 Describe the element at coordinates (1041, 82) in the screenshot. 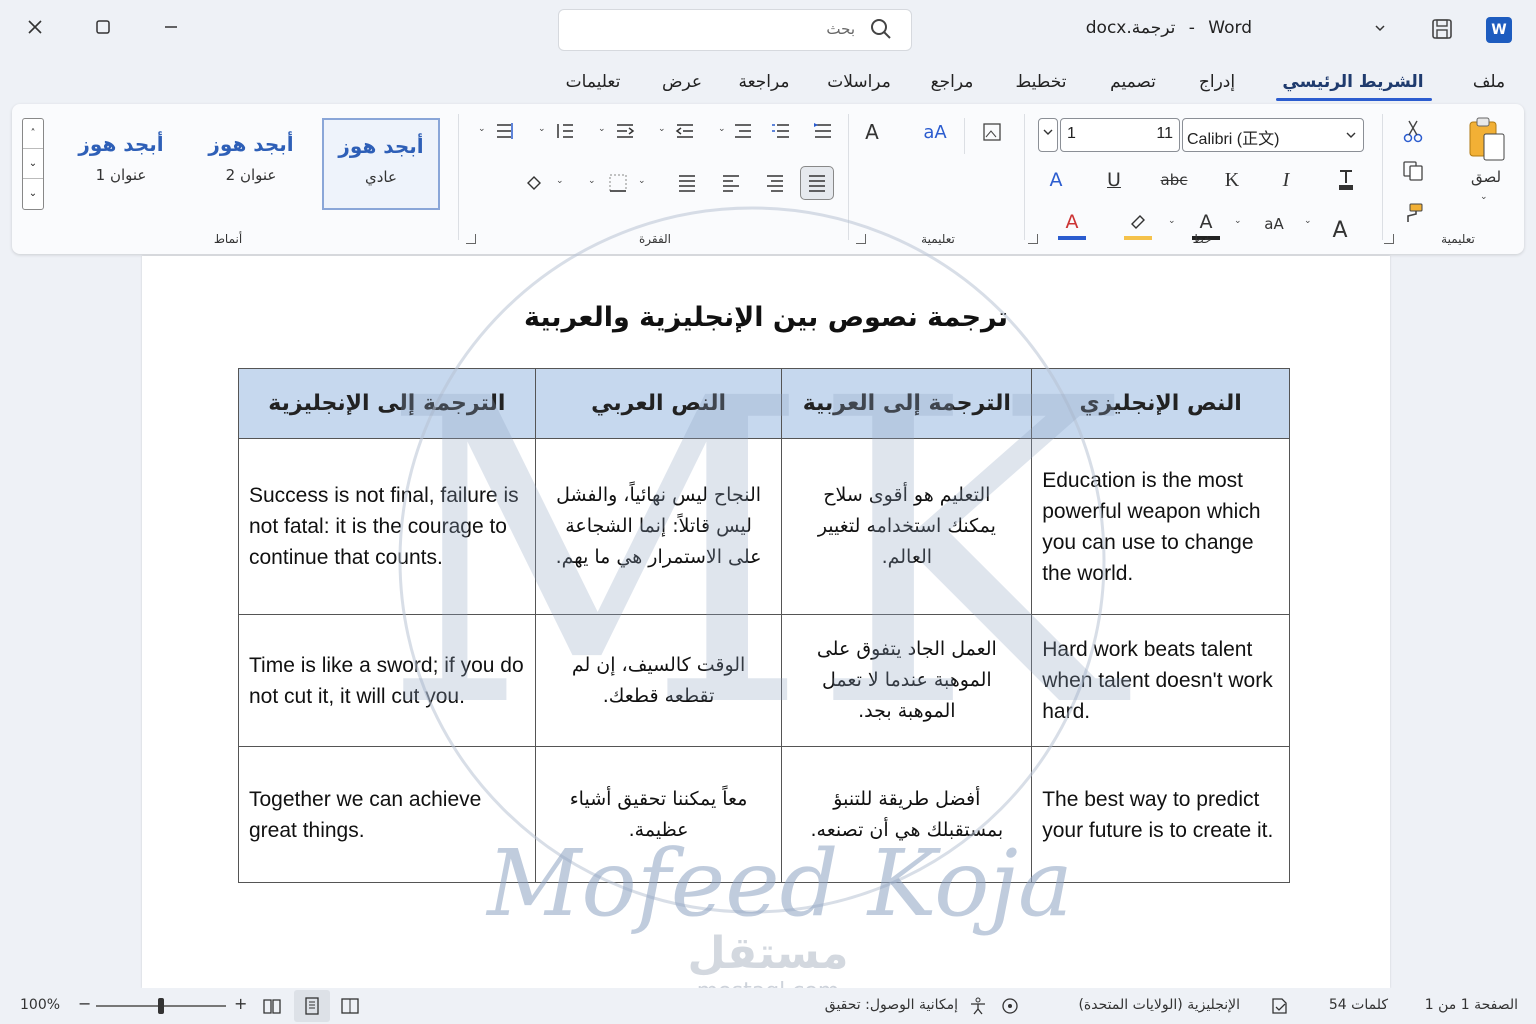

I see `tab-layout: تخطيط` at that location.